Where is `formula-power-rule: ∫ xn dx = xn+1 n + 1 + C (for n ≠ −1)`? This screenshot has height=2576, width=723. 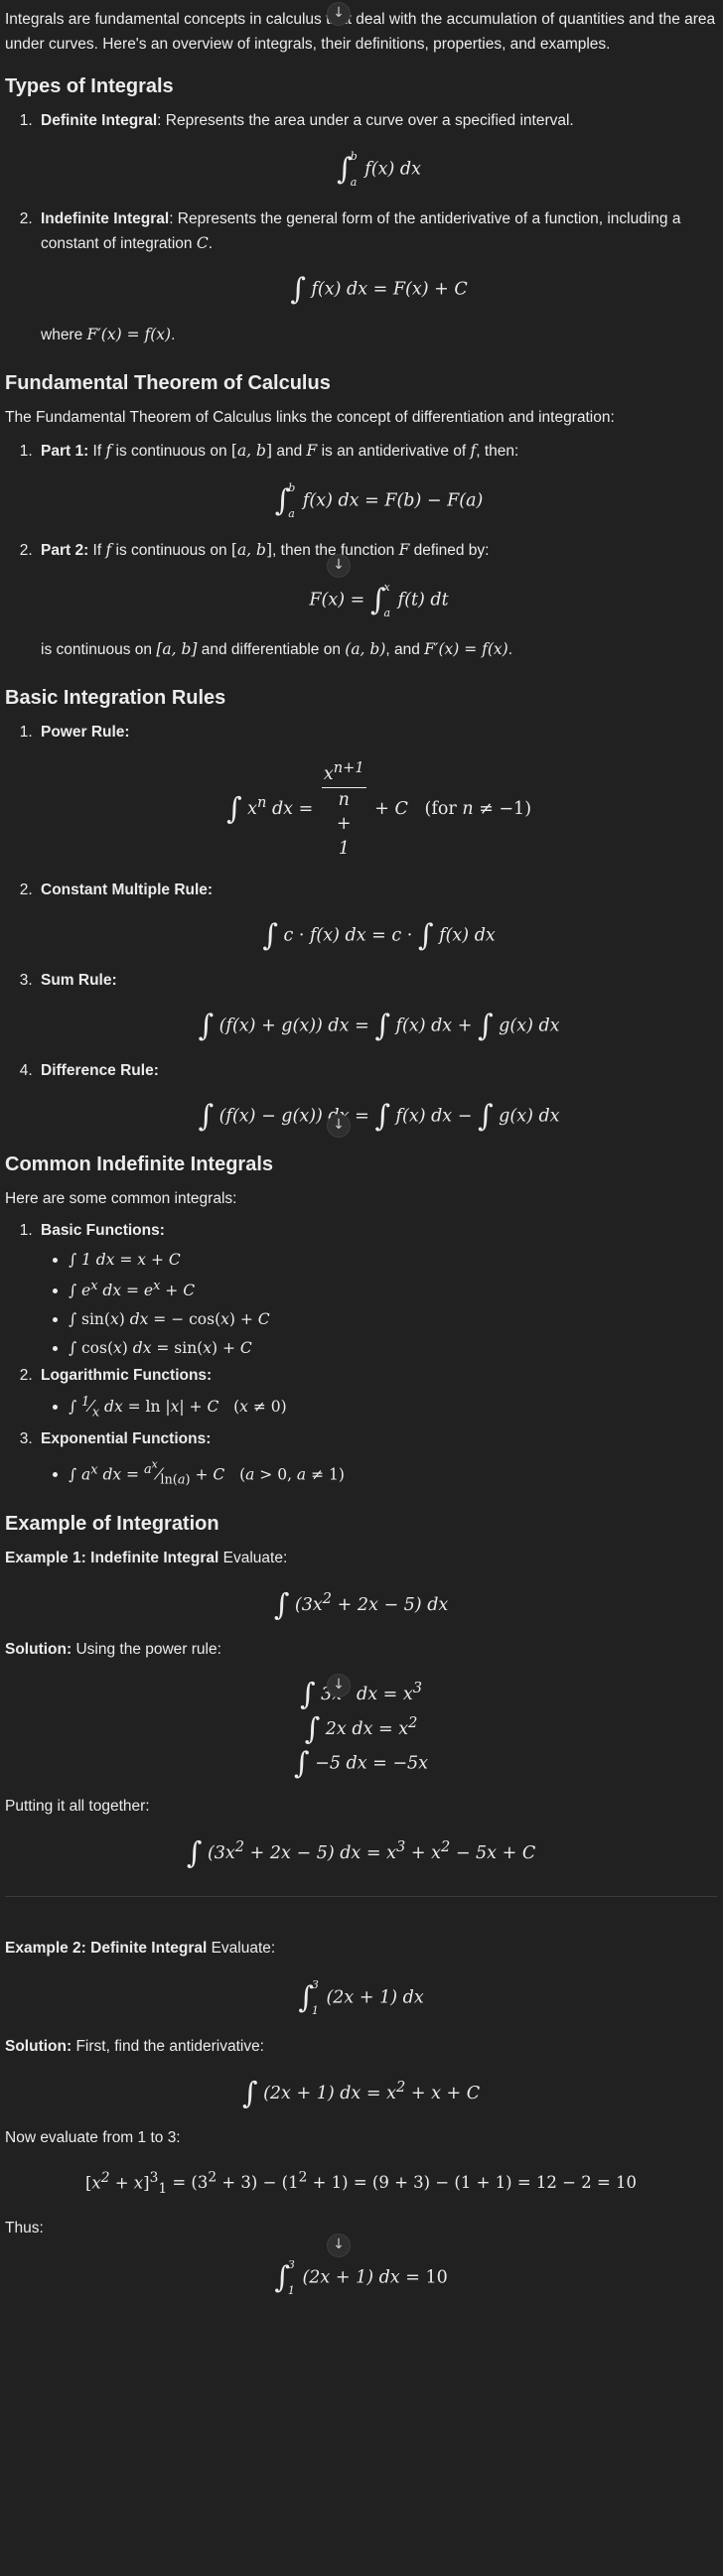
formula-power-rule: ∫ xn dx = xn+1 n + 1 + C (for n ≠ −1) is located at coordinates (378, 809).